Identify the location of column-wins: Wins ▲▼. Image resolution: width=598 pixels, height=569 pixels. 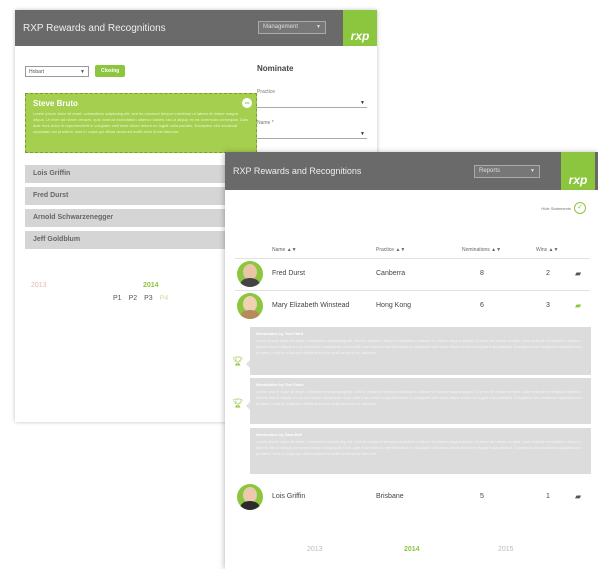
(547, 250).